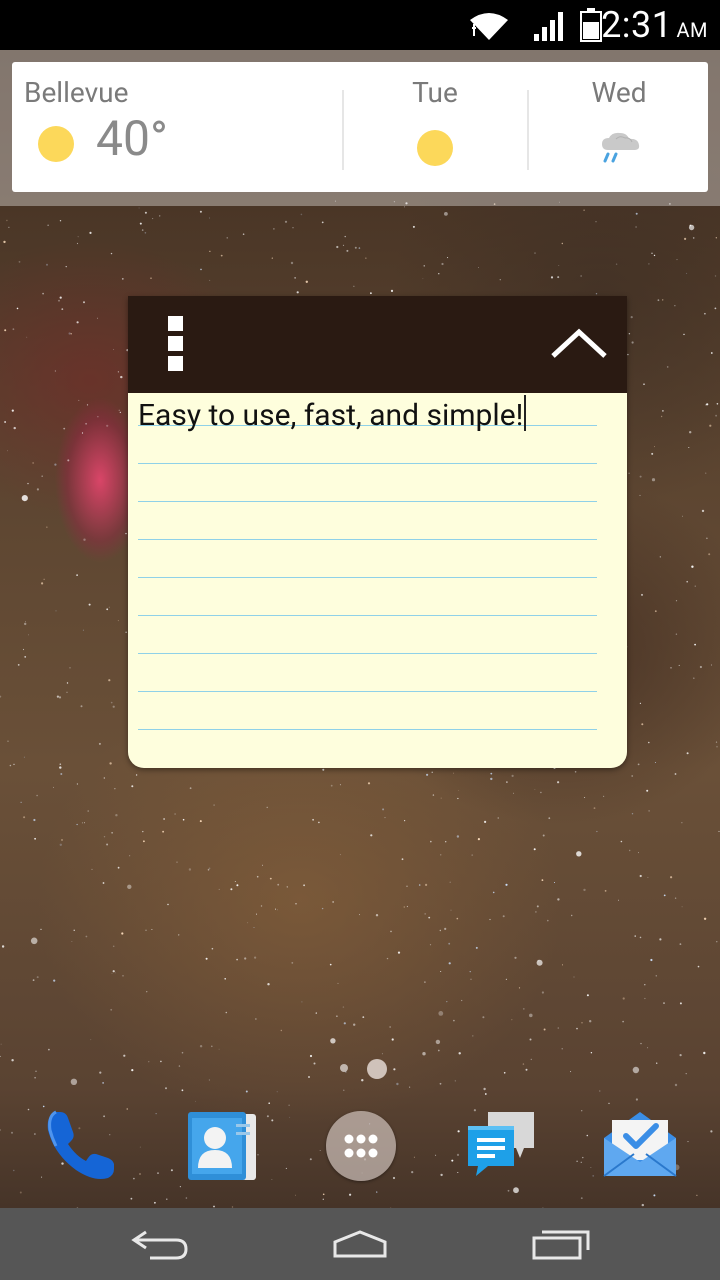 The width and height of the screenshot is (720, 1280). Describe the element at coordinates (692, 30) in the screenshot. I see `clock-ampm: AM` at that location.